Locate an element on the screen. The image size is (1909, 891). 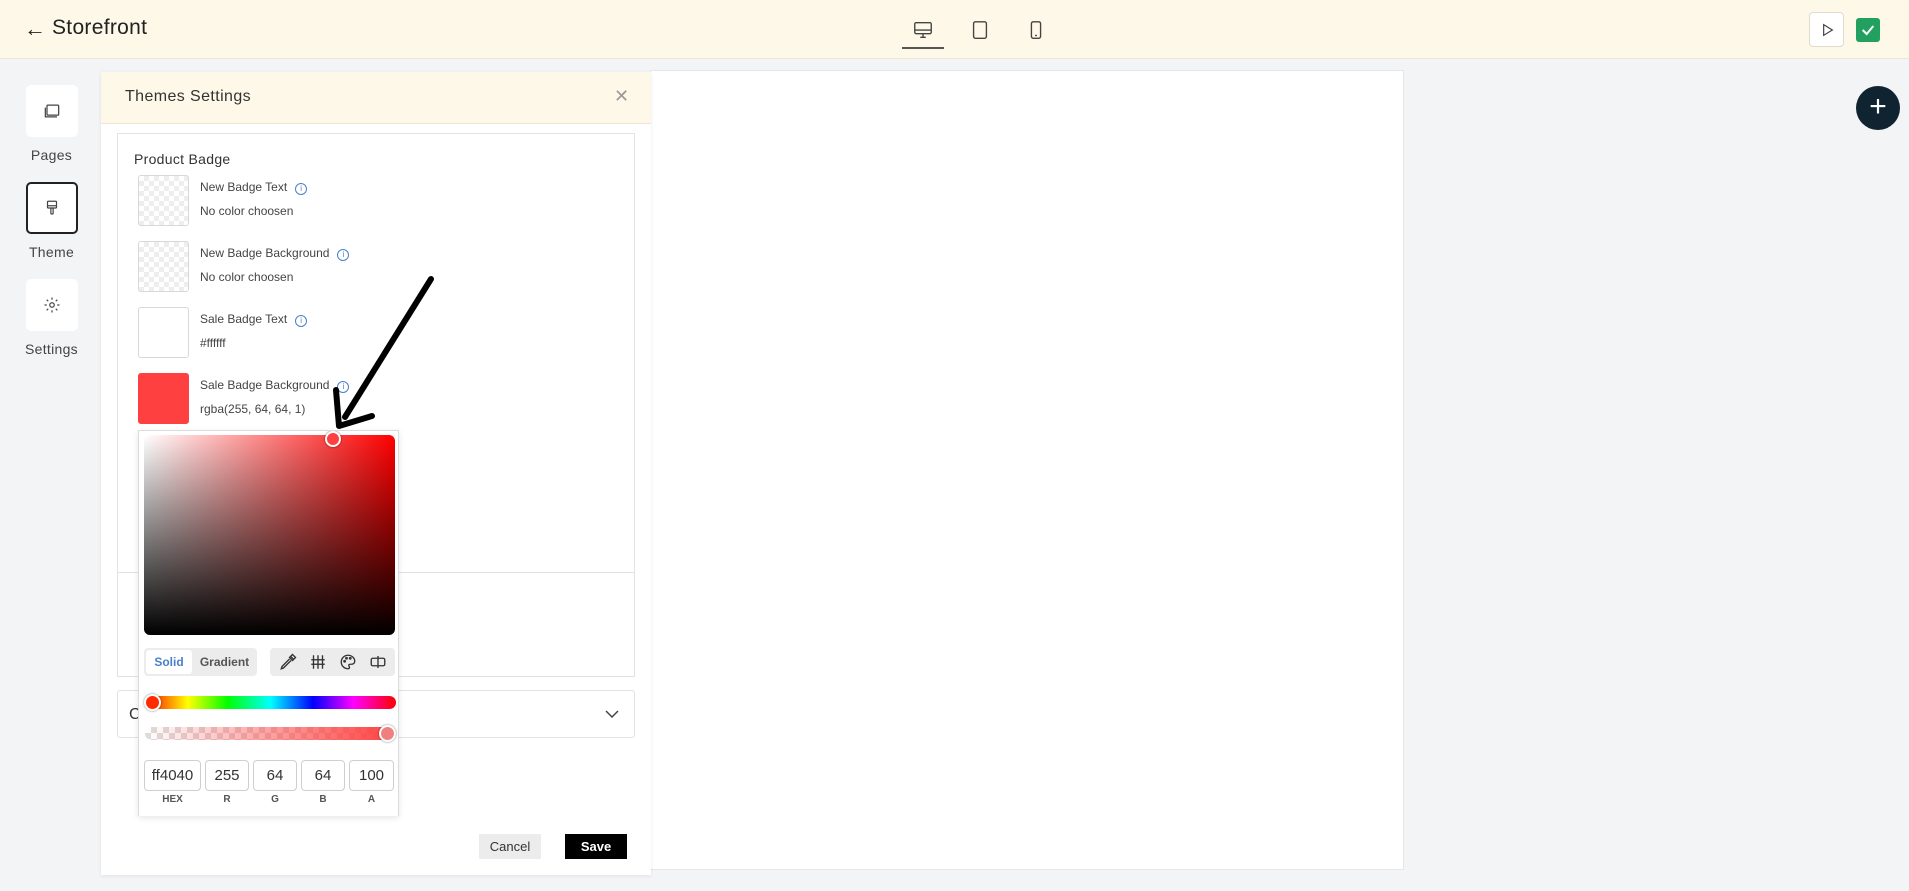
eyedropper-icon is located at coordinates (288, 662).